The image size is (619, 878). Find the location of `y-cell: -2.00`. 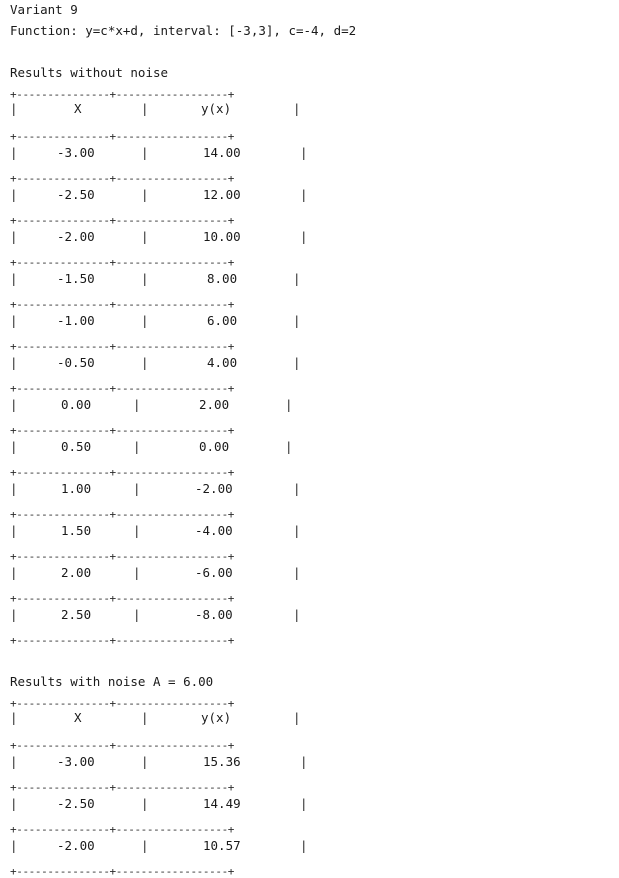

y-cell: -2.00 is located at coordinates (214, 488).